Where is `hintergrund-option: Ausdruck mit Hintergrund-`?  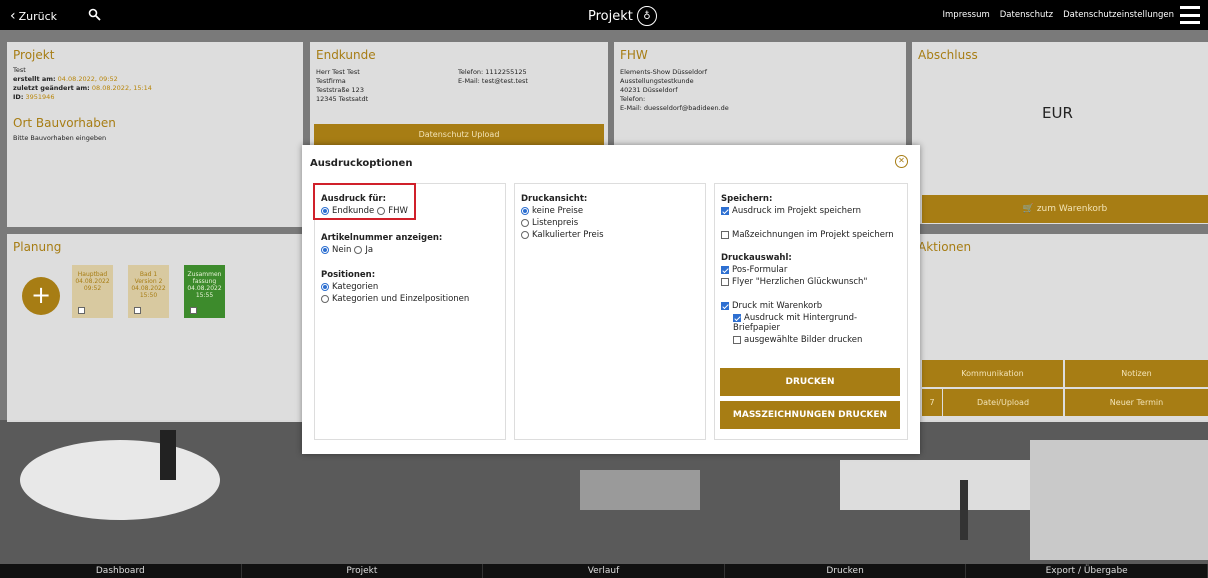
hintergrund-option: Ausdruck mit Hintergrund- is located at coordinates (819, 318).